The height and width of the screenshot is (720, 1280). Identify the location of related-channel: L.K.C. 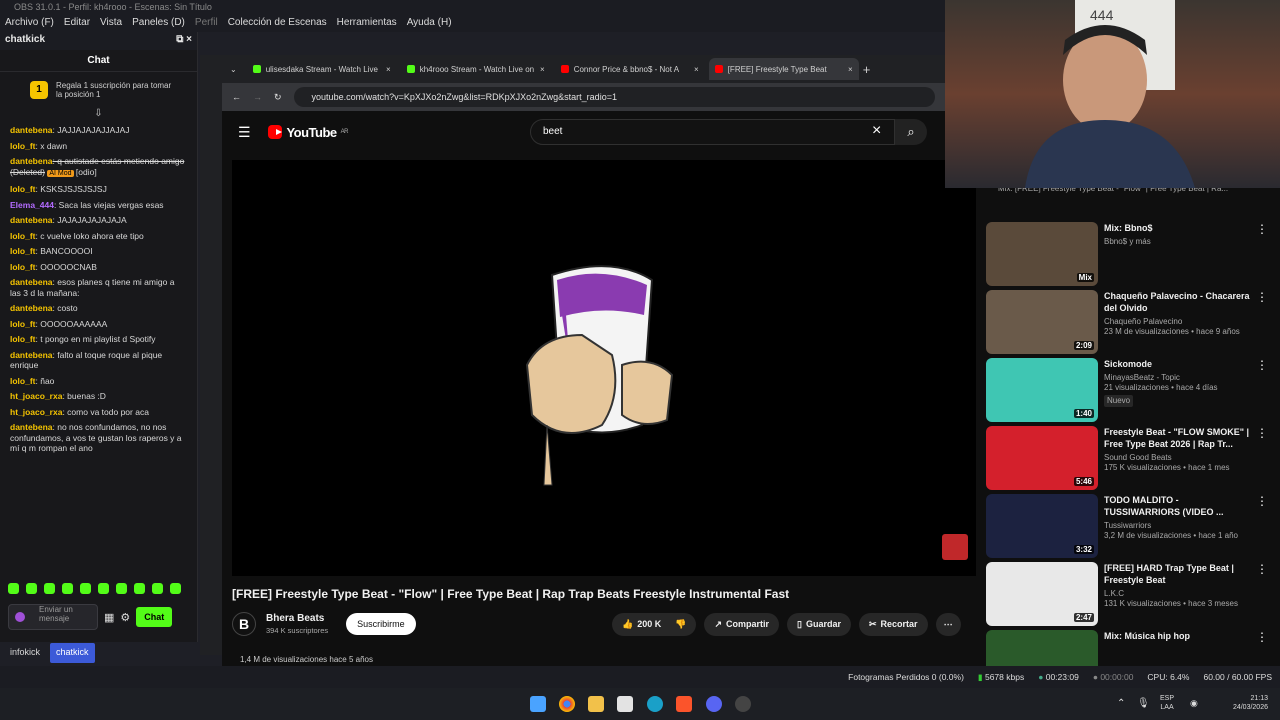
(1177, 594).